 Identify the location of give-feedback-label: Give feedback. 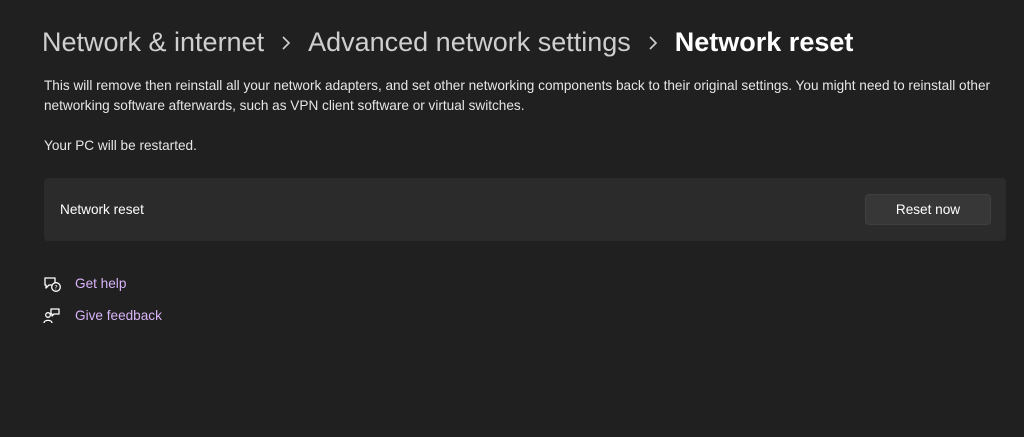
(118, 315).